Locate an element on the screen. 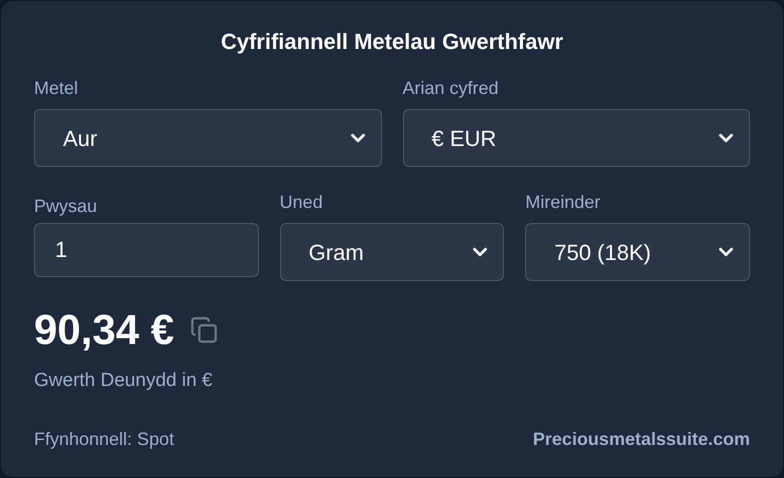  site-link: Preciousmetalssuite.com is located at coordinates (641, 439).